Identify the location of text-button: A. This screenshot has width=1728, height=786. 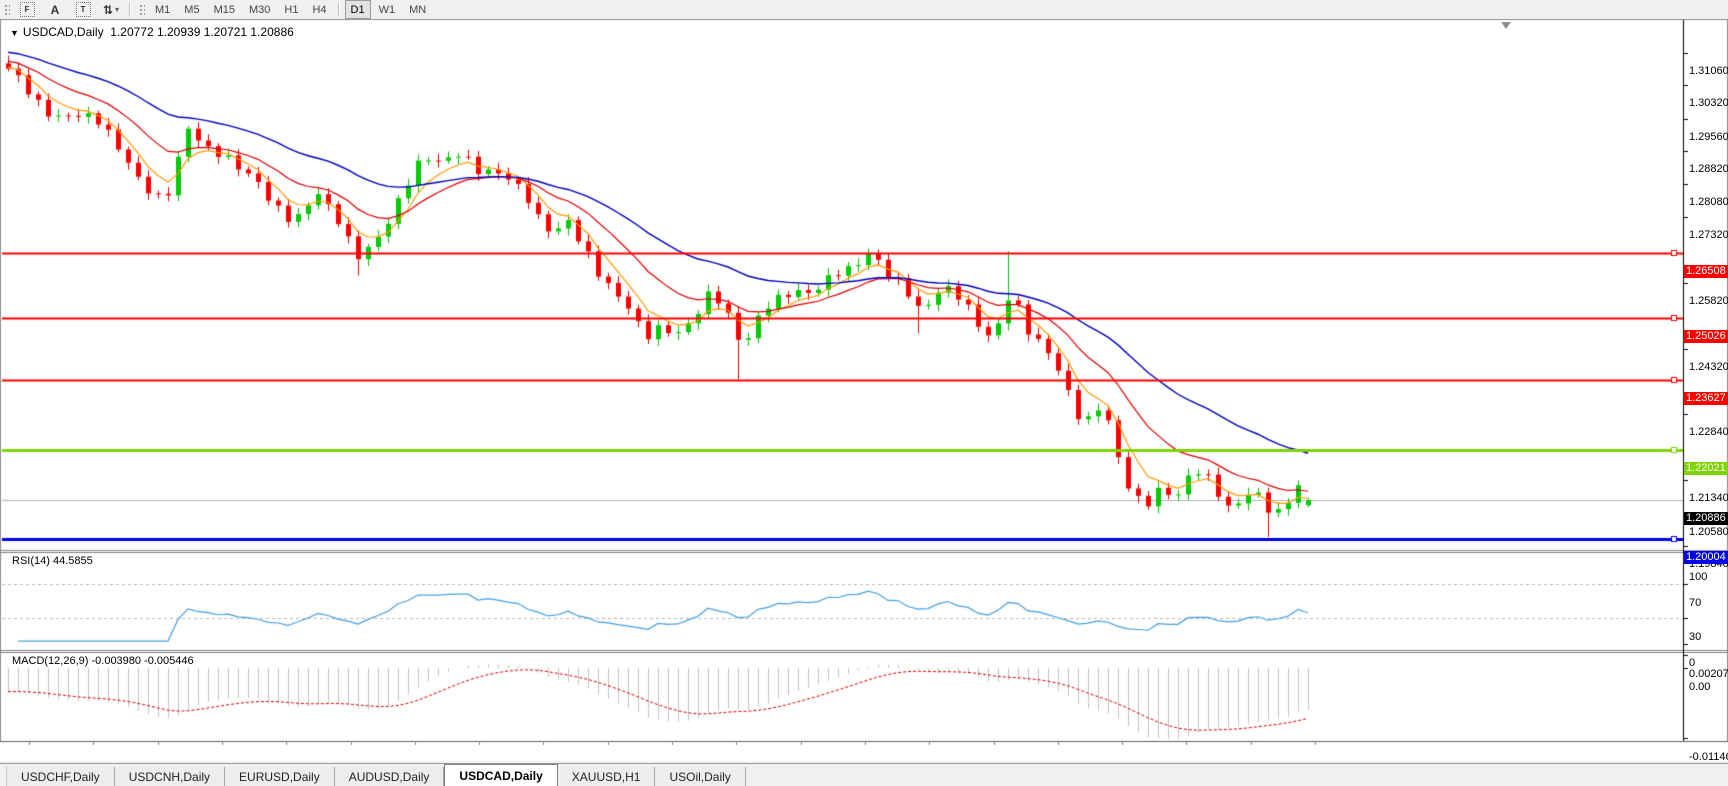
(55, 9).